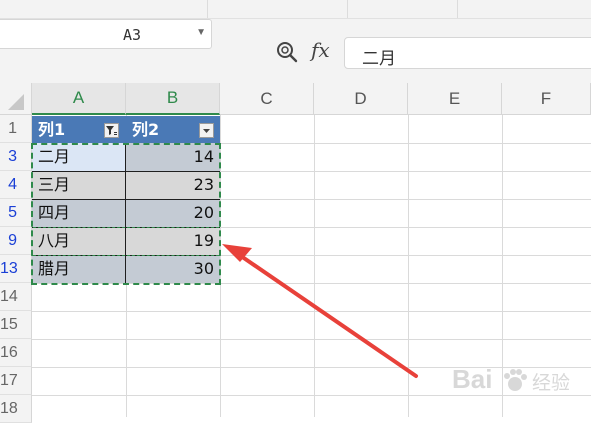 This screenshot has height=423, width=591. What do you see at coordinates (472, 379) in the screenshot?
I see `watermark-text: Bai` at bounding box center [472, 379].